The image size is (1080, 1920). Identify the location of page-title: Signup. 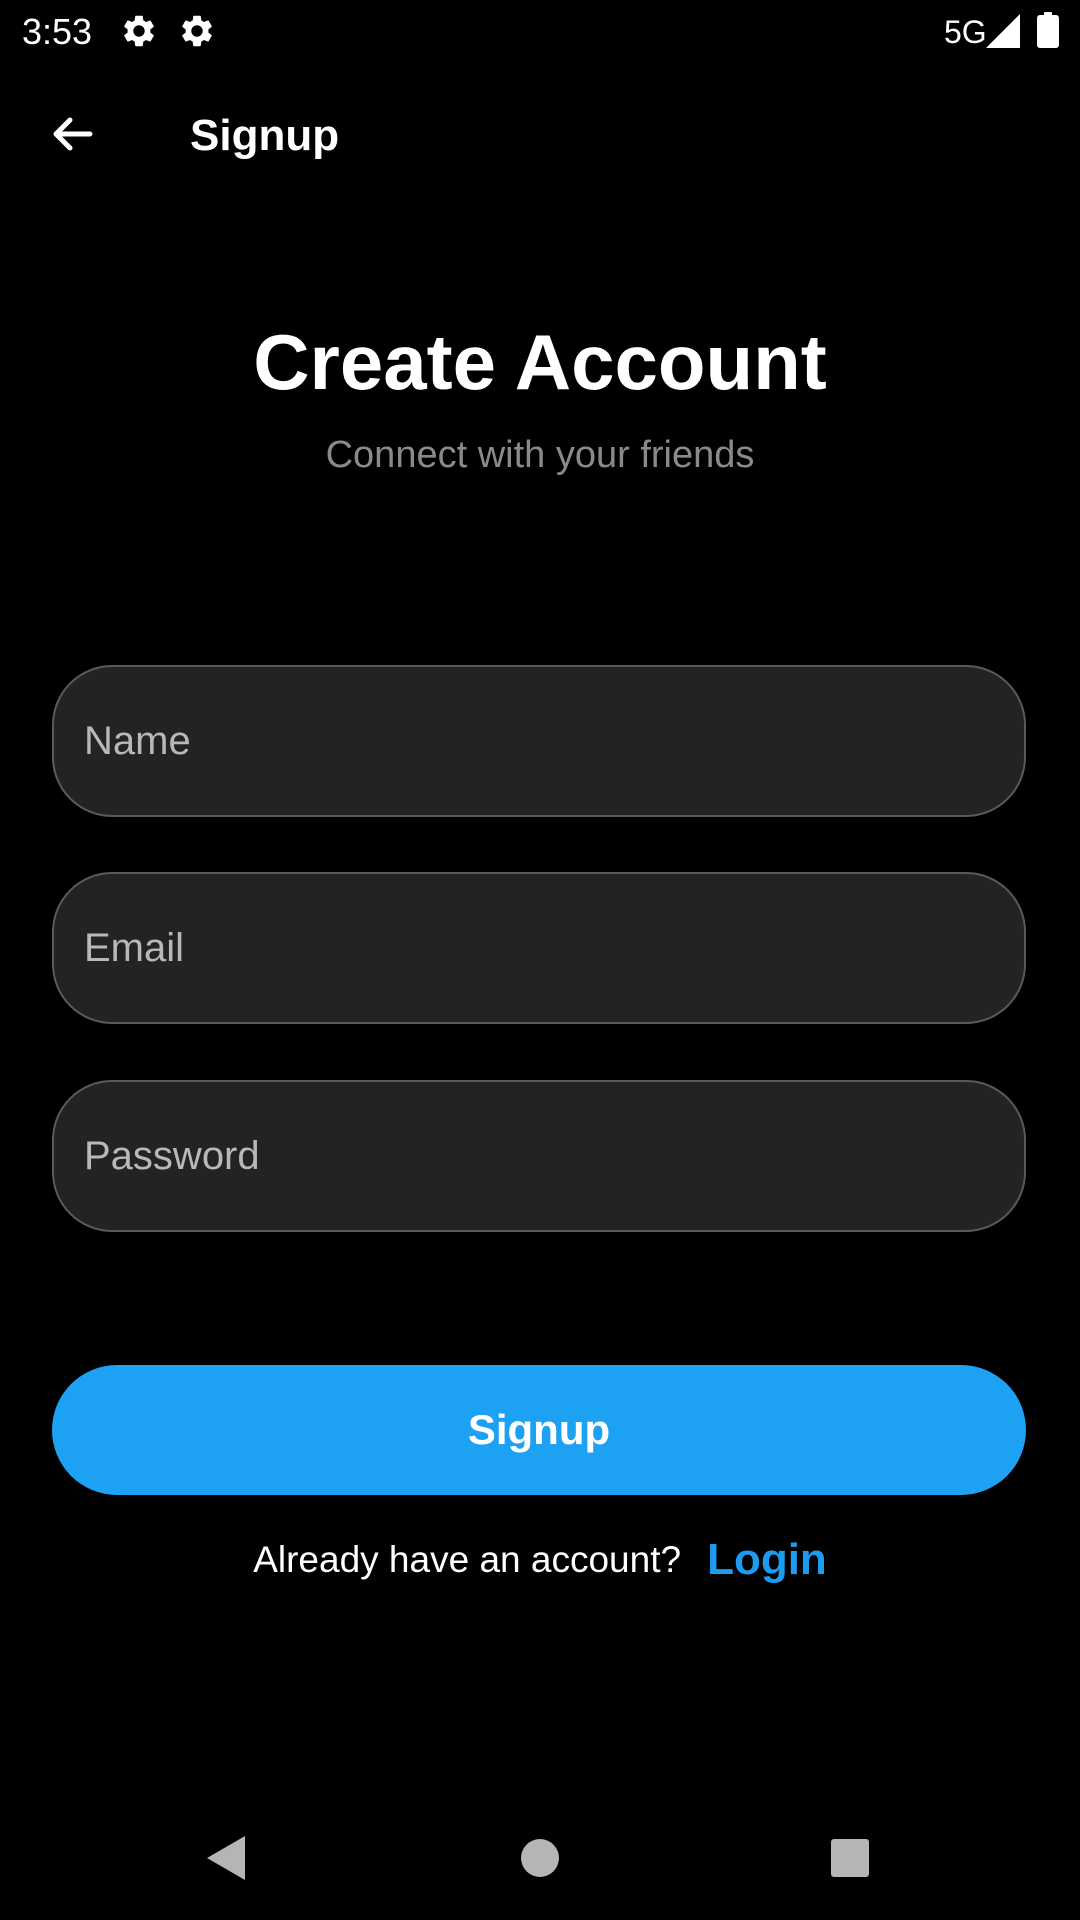
(265, 135).